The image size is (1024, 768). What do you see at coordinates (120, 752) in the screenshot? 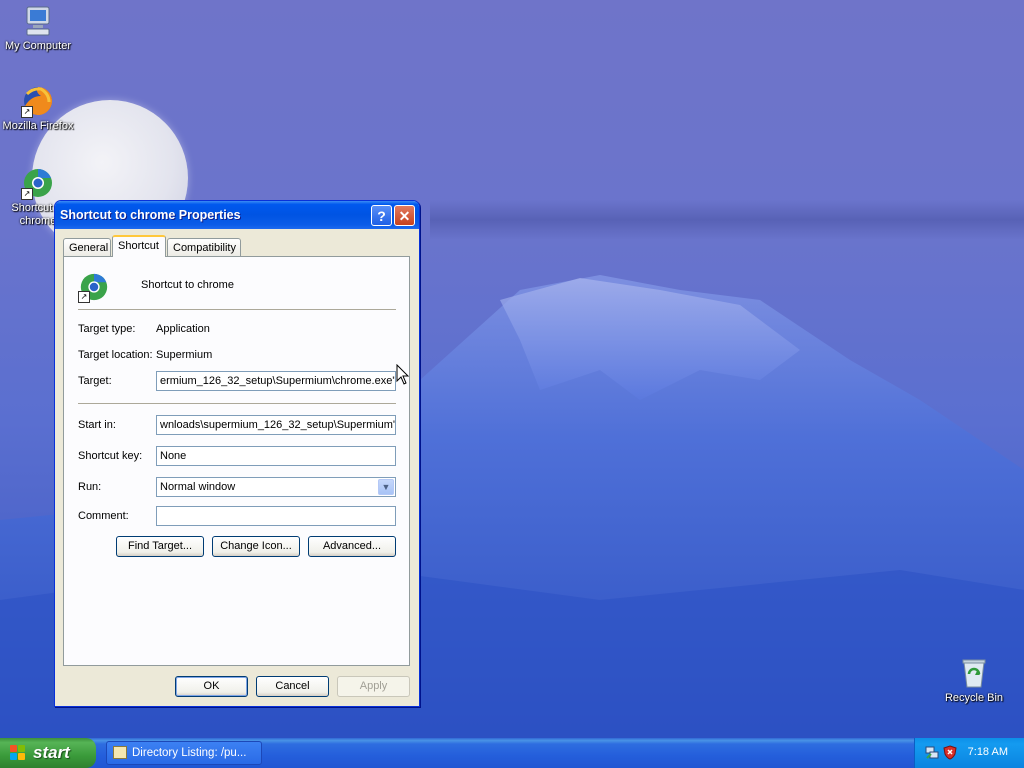
I see `window-icon` at bounding box center [120, 752].